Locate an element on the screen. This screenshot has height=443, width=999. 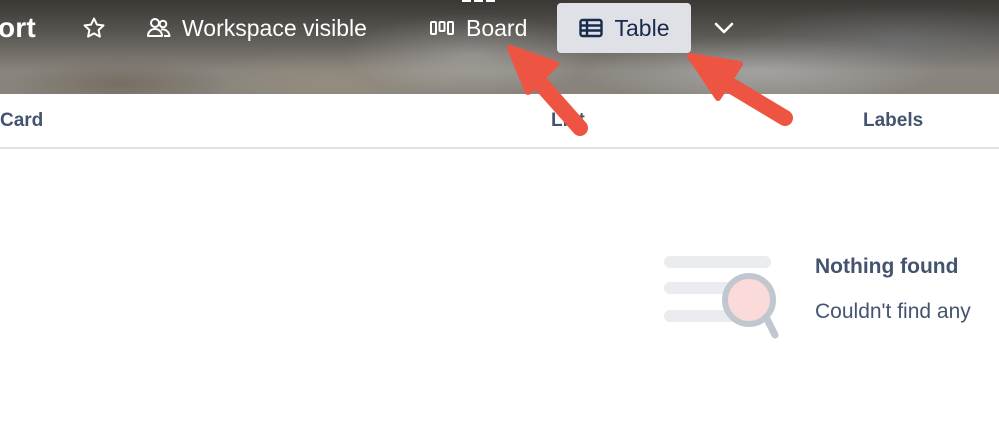
star-button is located at coordinates (94, 28).